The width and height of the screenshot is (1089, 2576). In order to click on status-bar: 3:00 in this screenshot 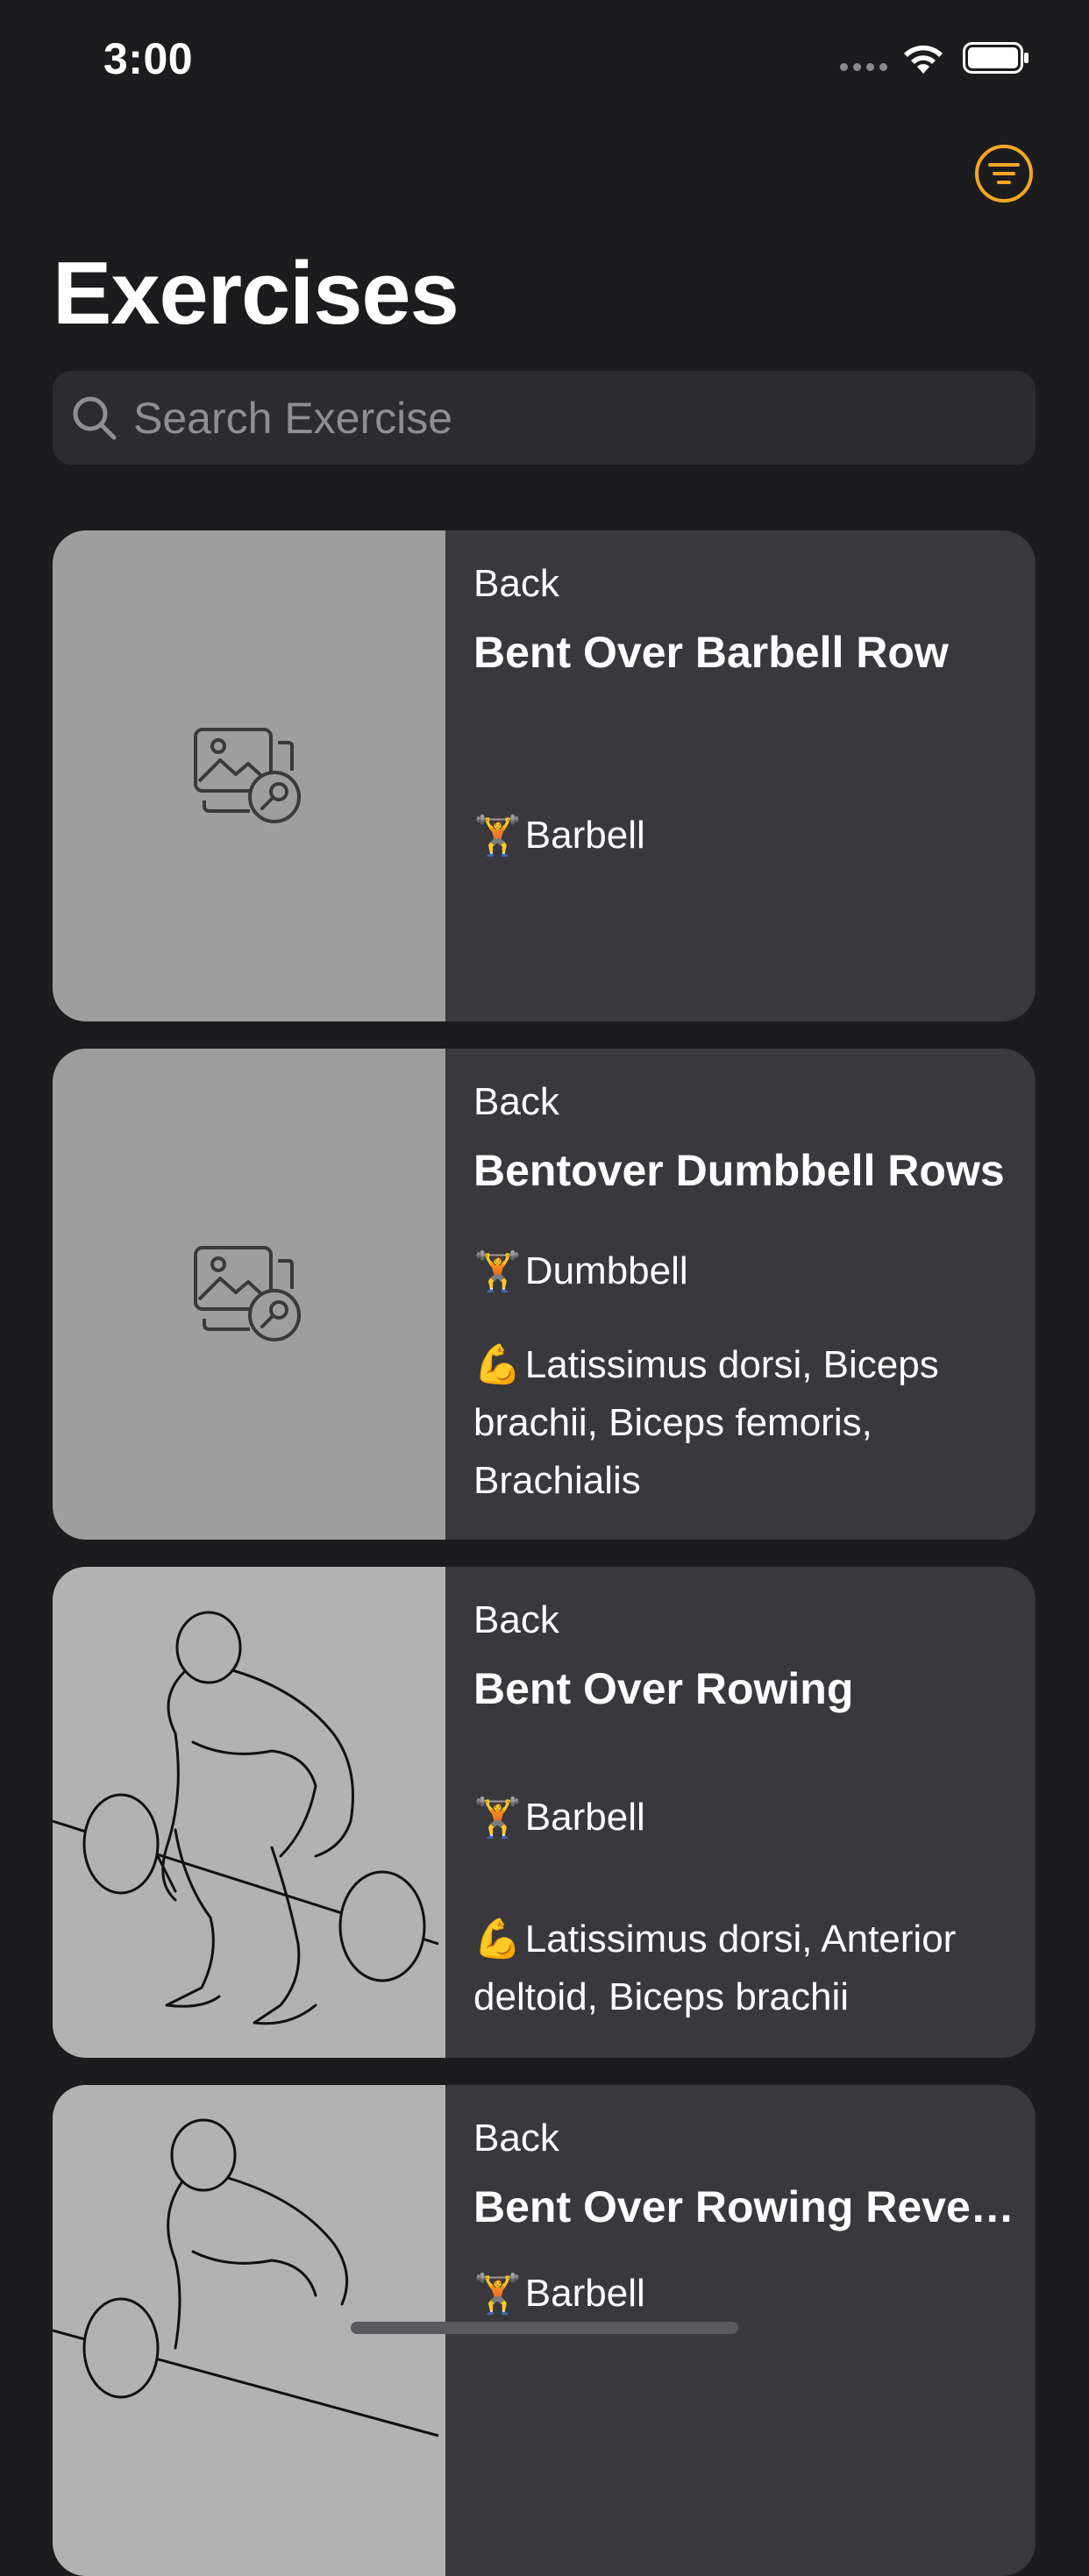, I will do `click(544, 59)`.